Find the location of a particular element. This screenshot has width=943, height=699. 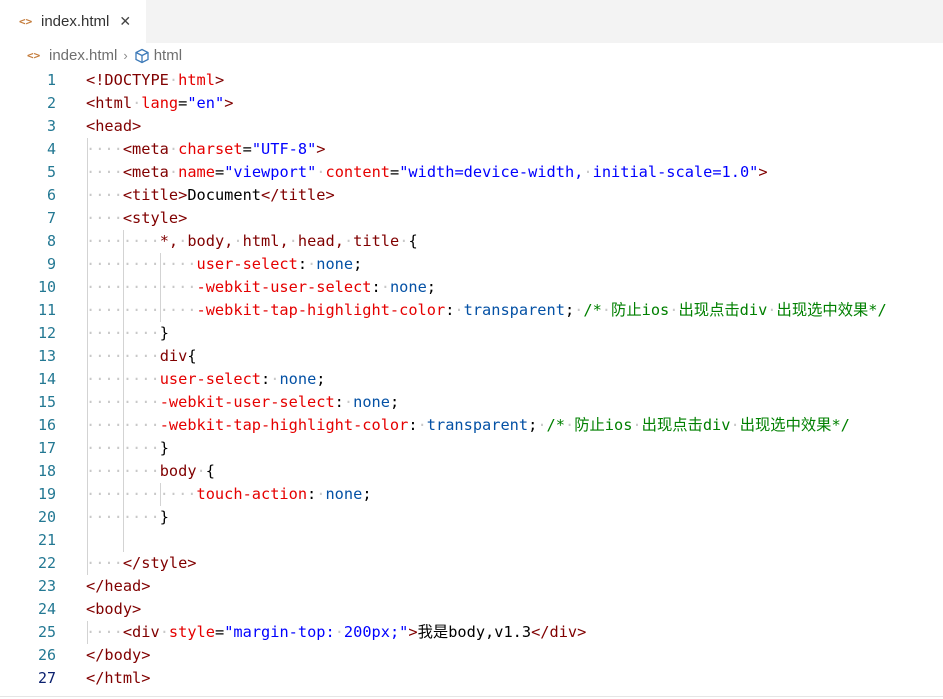

code-token: -webkit-tap-highlight-color is located at coordinates (321, 310).